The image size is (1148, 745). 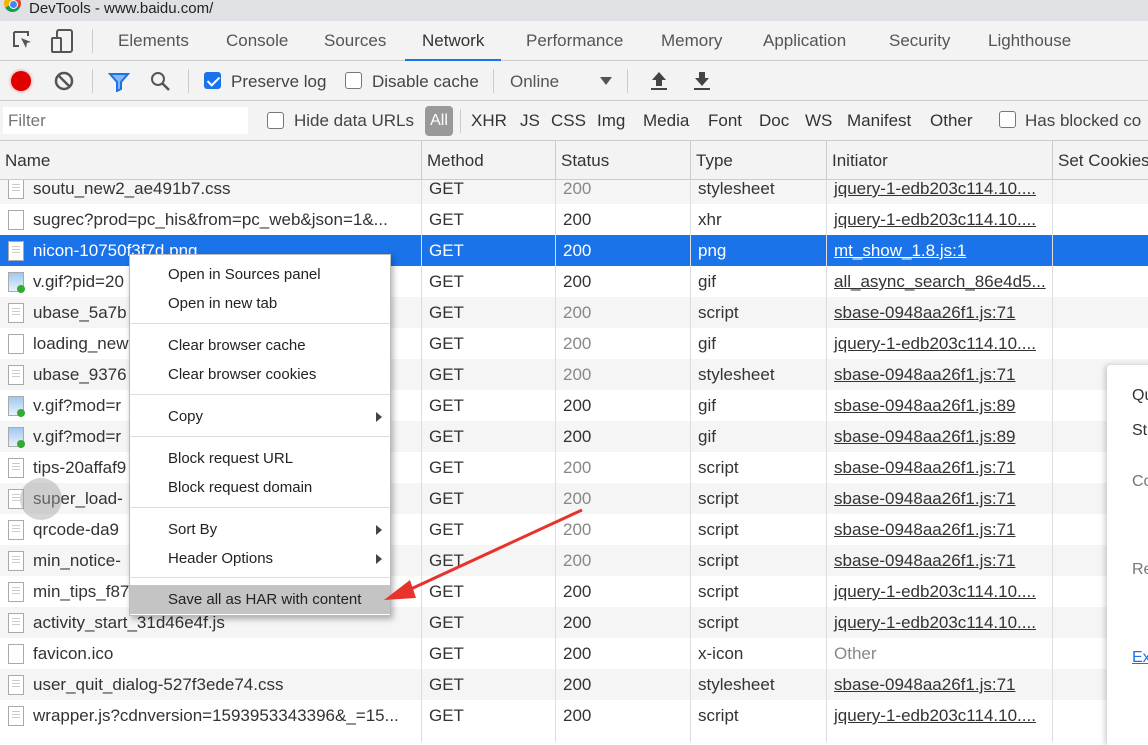 What do you see at coordinates (691, 41) in the screenshot?
I see `tab-memory: Memory` at bounding box center [691, 41].